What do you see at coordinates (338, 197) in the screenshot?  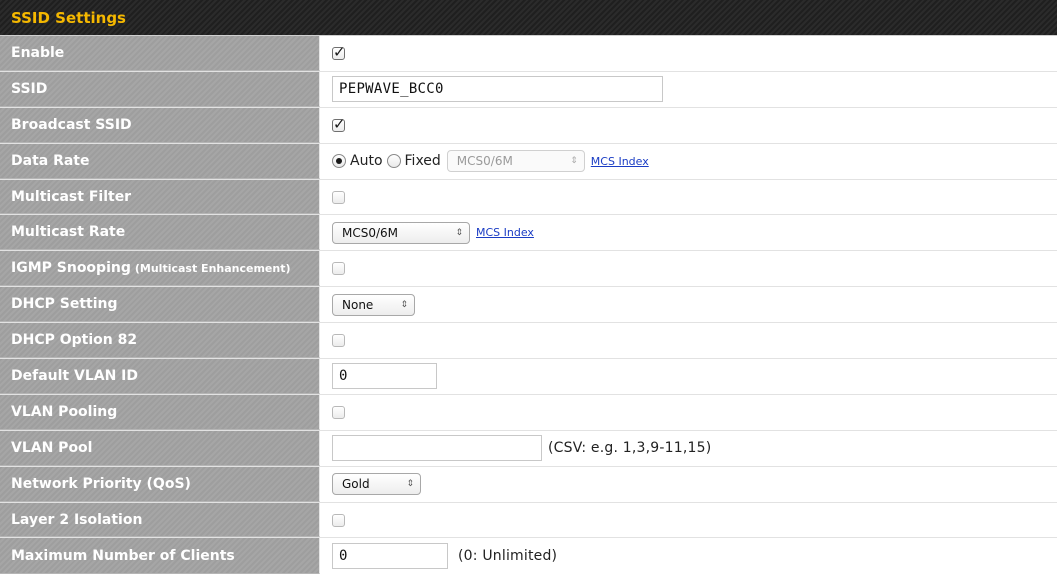 I see `multicast-filter-checkbox` at bounding box center [338, 197].